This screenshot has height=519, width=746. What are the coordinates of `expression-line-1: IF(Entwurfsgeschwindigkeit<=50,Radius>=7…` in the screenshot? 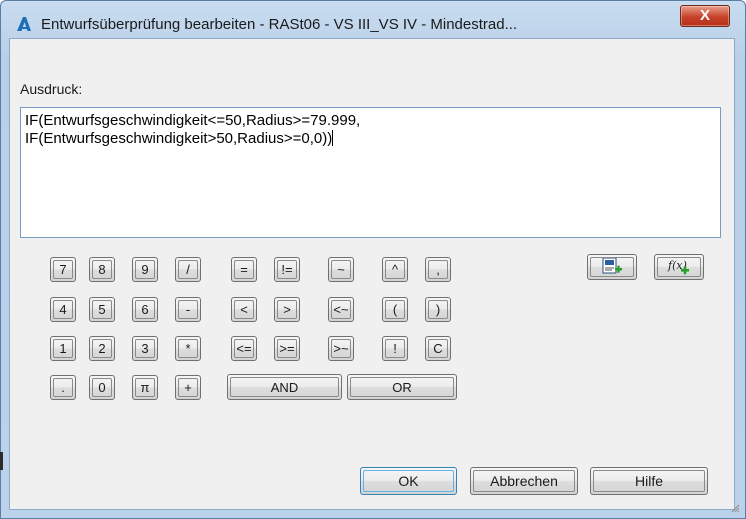 It's located at (193, 120).